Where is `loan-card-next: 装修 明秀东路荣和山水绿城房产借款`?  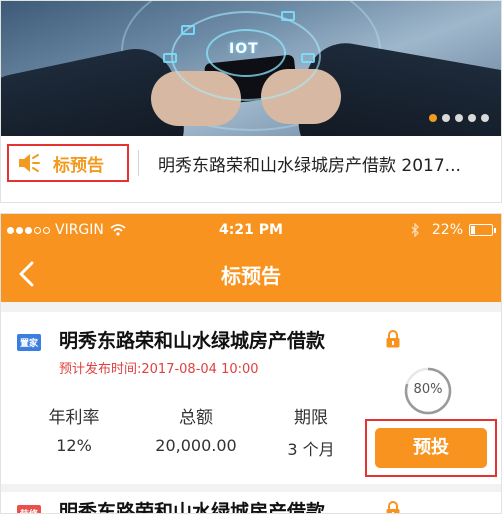 loan-card-next: 装修 明秀东路荣和山水绿城房产借款 is located at coordinates (251, 502).